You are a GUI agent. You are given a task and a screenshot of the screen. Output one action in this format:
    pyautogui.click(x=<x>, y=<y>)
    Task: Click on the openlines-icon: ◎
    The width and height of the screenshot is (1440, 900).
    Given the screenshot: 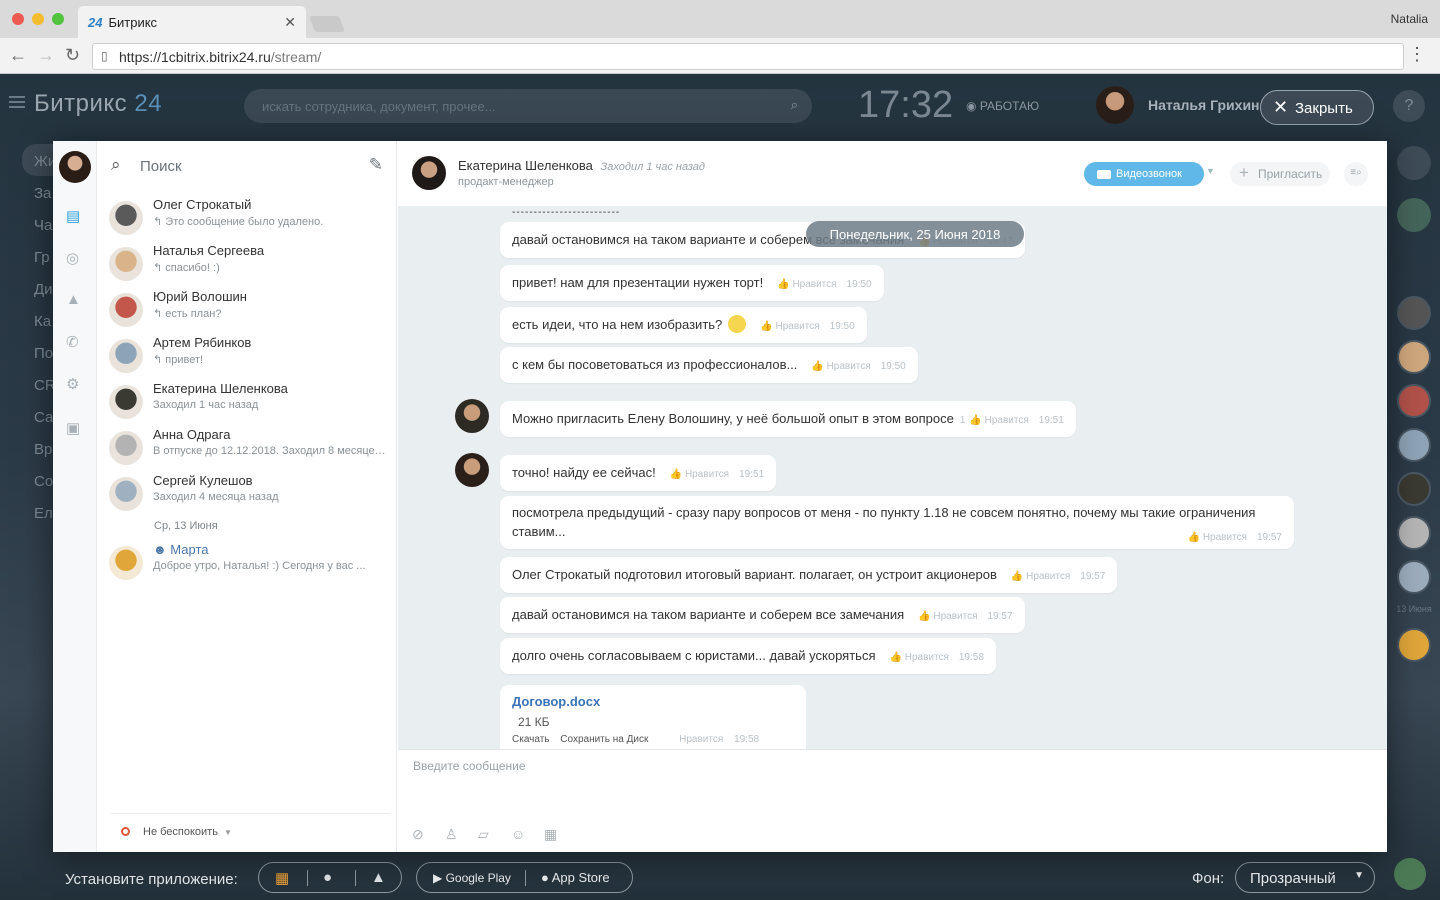 What is the action you would take?
    pyautogui.click(x=72, y=258)
    